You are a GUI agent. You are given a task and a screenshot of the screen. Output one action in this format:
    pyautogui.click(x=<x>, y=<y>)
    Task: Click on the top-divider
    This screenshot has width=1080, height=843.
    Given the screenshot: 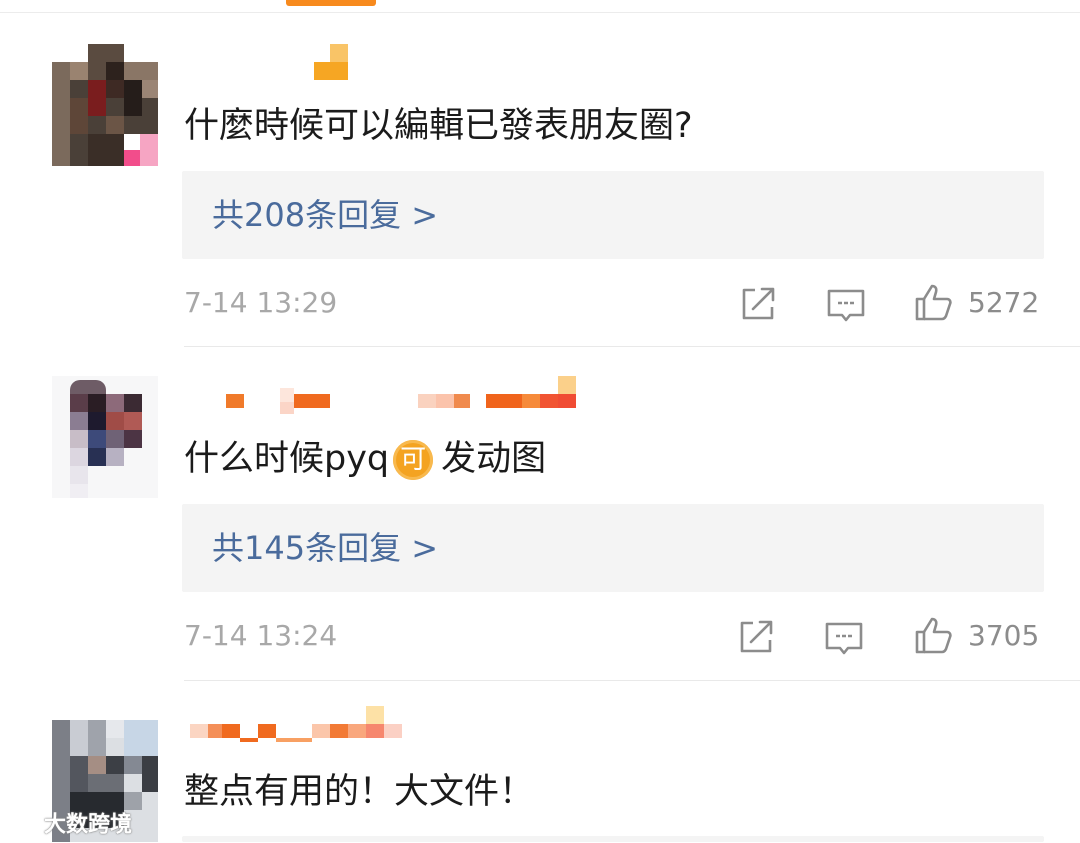 What is the action you would take?
    pyautogui.click(x=540, y=12)
    